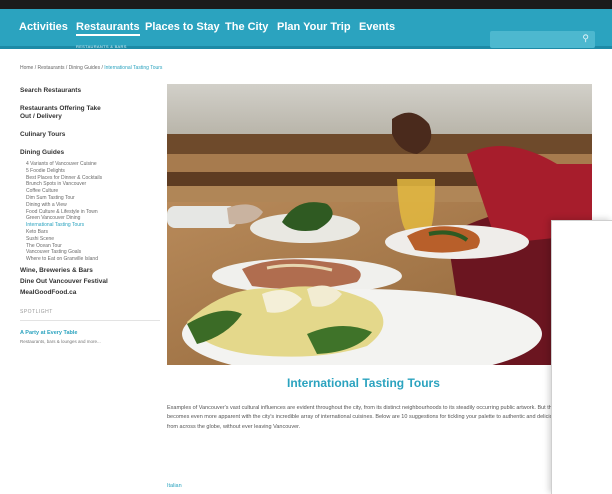 The image size is (612, 494). What do you see at coordinates (43, 27) in the screenshot?
I see `nav-activities: Activities` at bounding box center [43, 27].